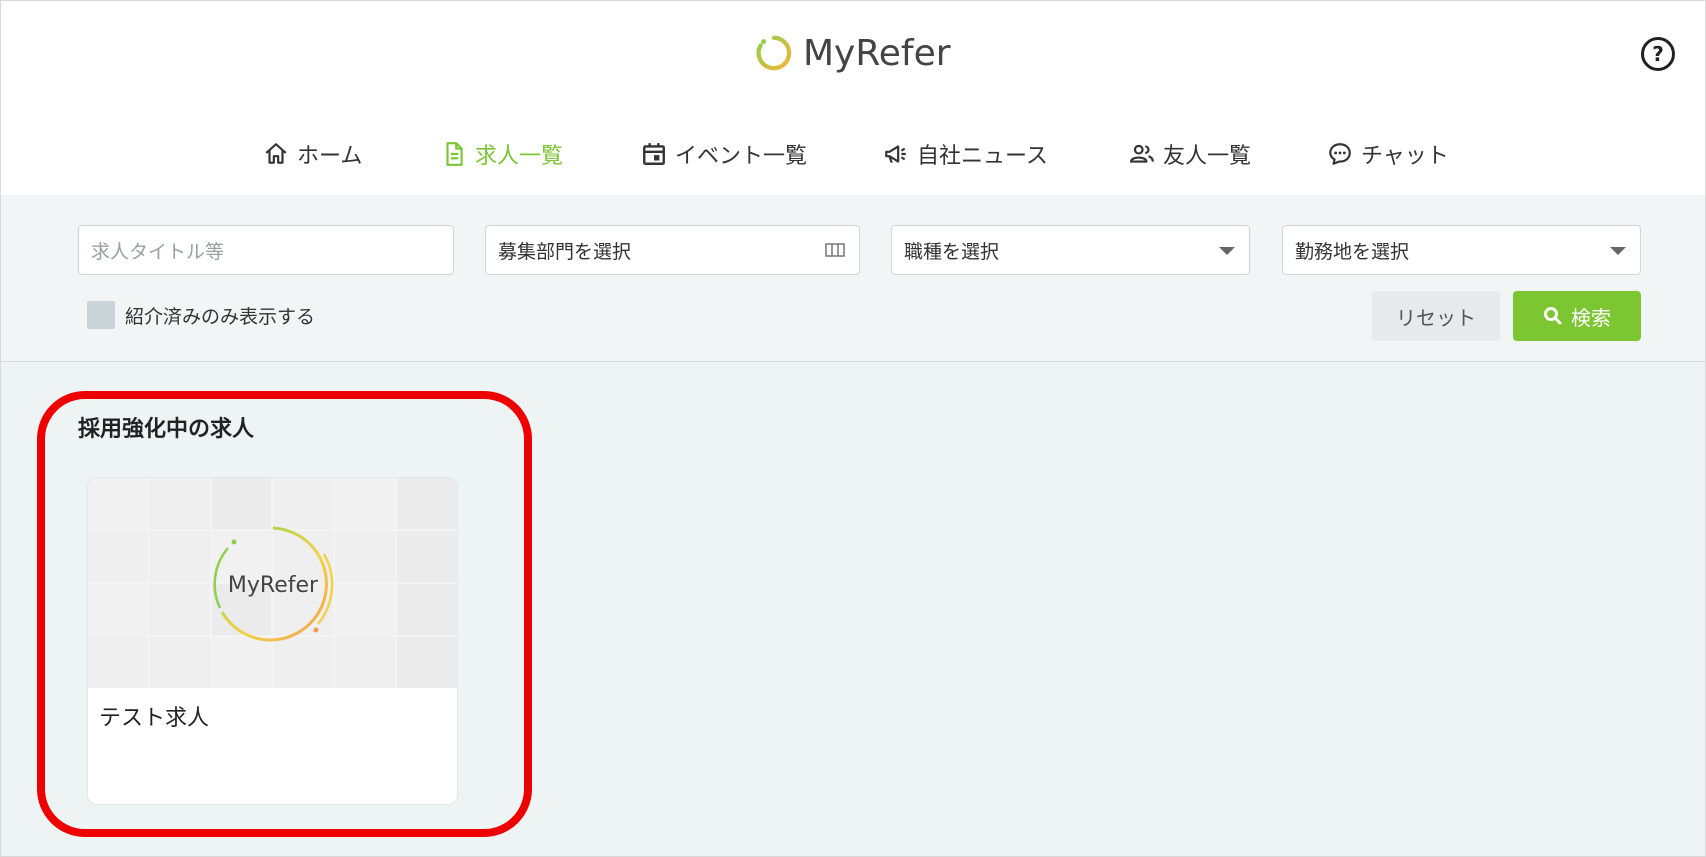  I want to click on logo-mark-icon, so click(774, 53).